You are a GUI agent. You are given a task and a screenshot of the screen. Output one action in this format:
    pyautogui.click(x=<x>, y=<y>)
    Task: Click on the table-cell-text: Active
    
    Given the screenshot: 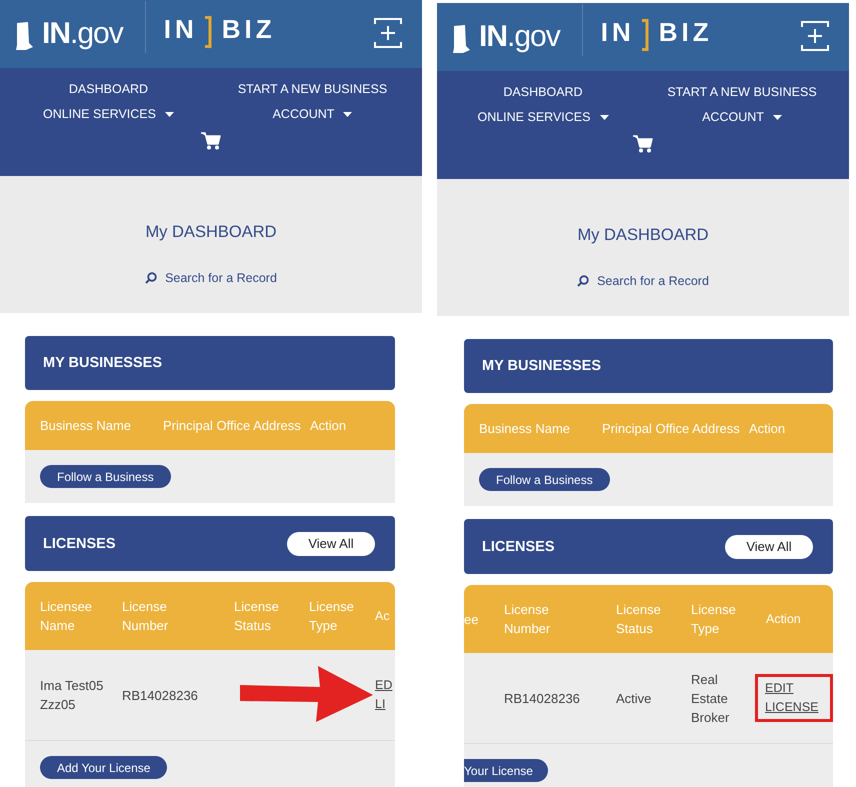 What is the action you would take?
    pyautogui.click(x=634, y=699)
    